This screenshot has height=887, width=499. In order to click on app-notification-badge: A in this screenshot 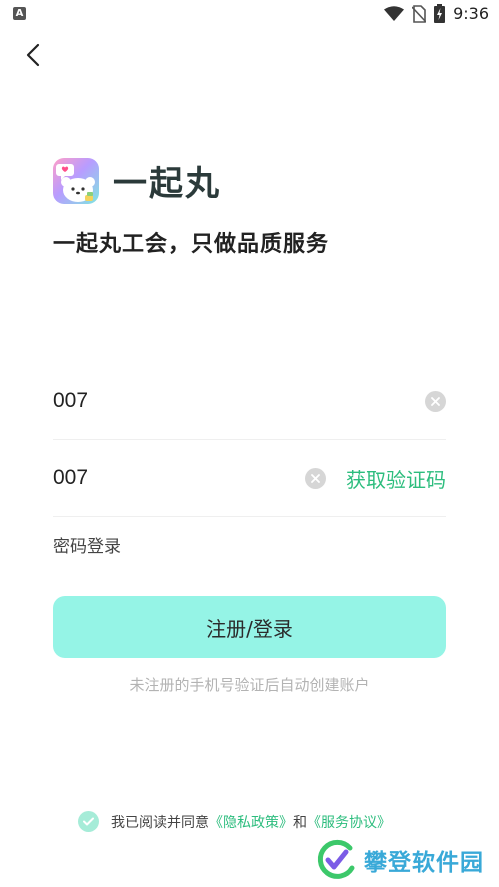, I will do `click(19, 13)`.